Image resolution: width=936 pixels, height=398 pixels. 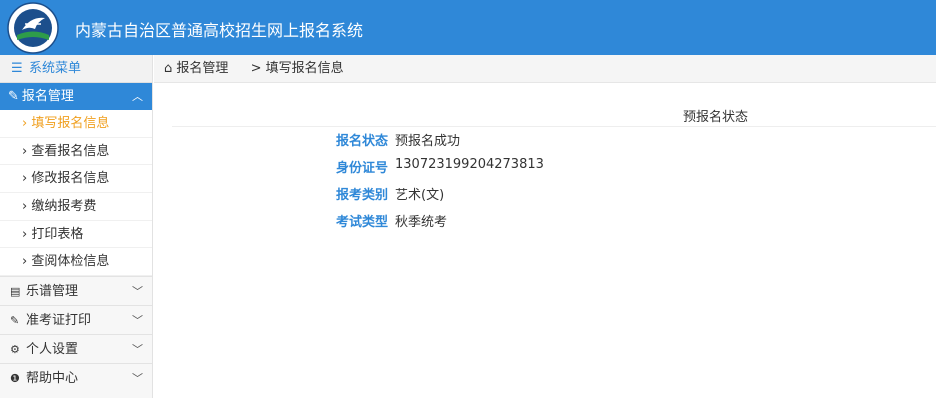 I want to click on sidebar-item-medical-info: › 查阅体检信息, so click(x=76, y=262).